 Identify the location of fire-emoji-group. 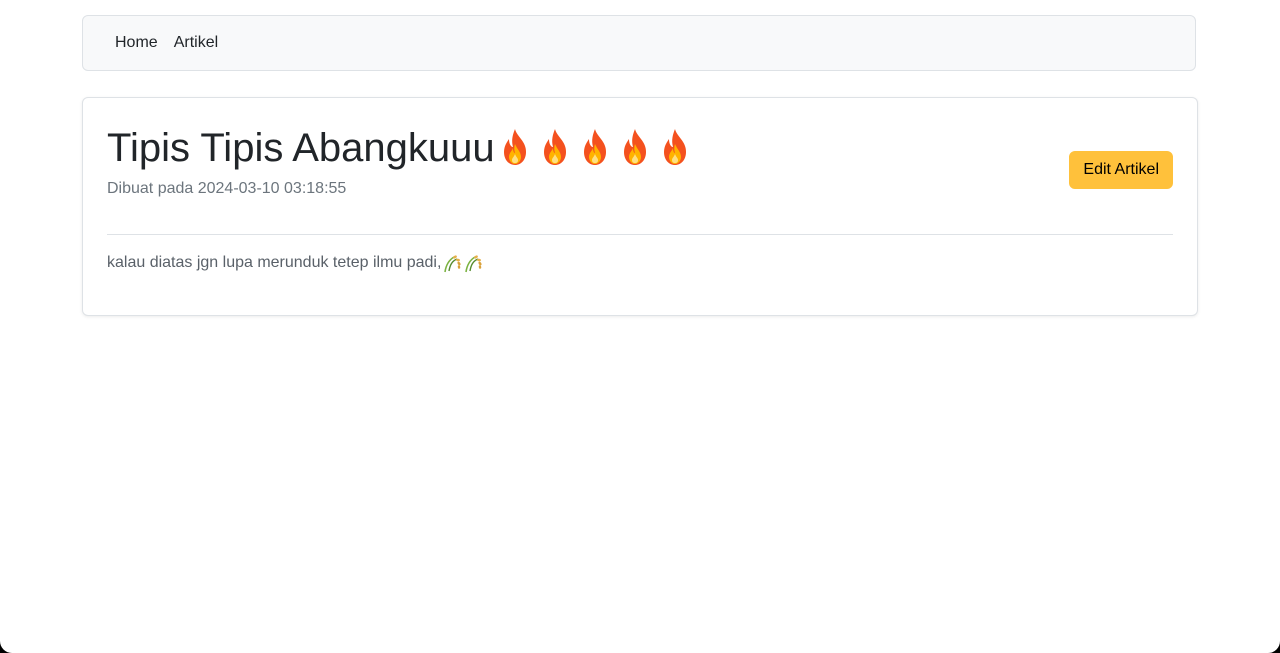
(595, 148).